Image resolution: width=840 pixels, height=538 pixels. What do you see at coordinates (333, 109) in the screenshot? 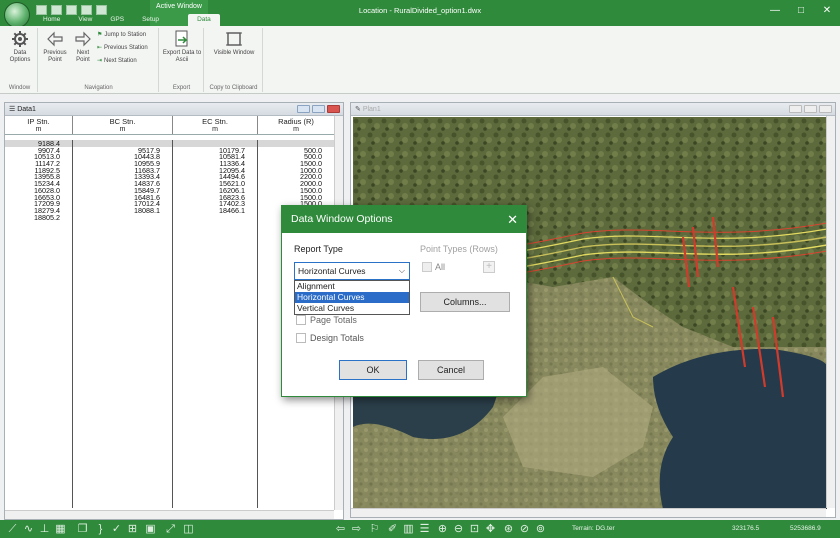
I see `data-window-close-button` at bounding box center [333, 109].